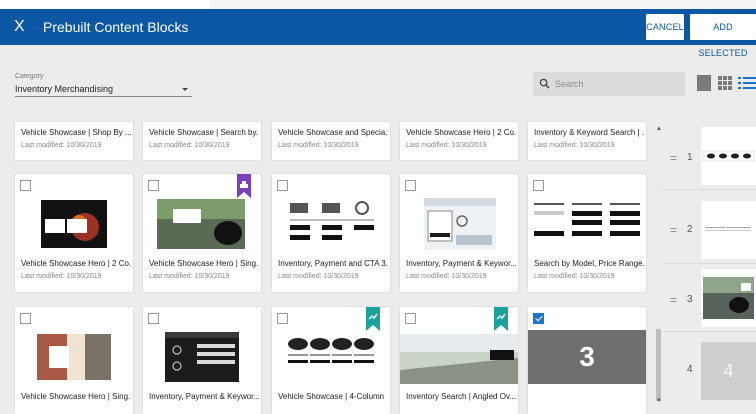  I want to click on selection-order-number: 3, so click(587, 356).